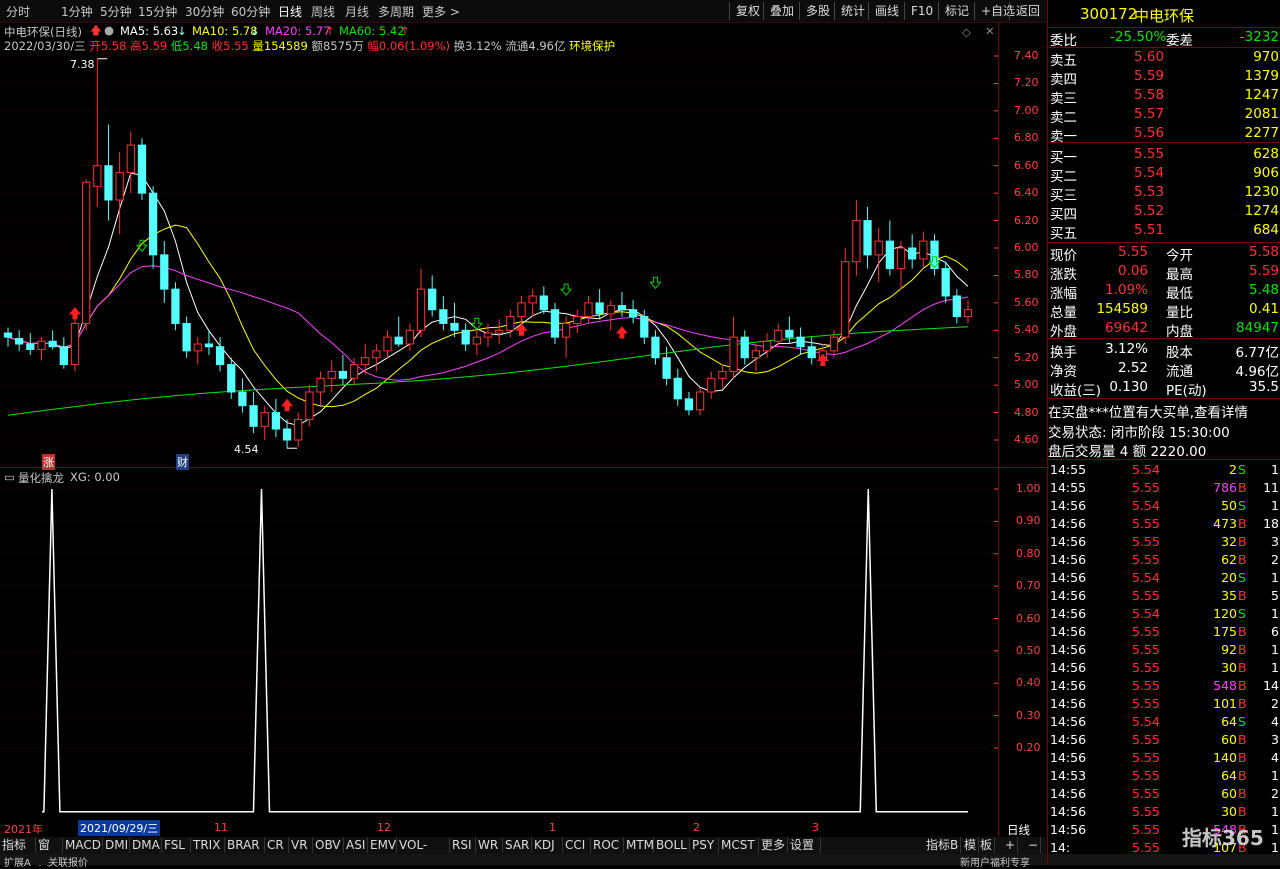 Image resolution: width=1280 pixels, height=869 pixels. Describe the element at coordinates (672, 845) in the screenshot. I see `tab-boll: BOLL` at that location.